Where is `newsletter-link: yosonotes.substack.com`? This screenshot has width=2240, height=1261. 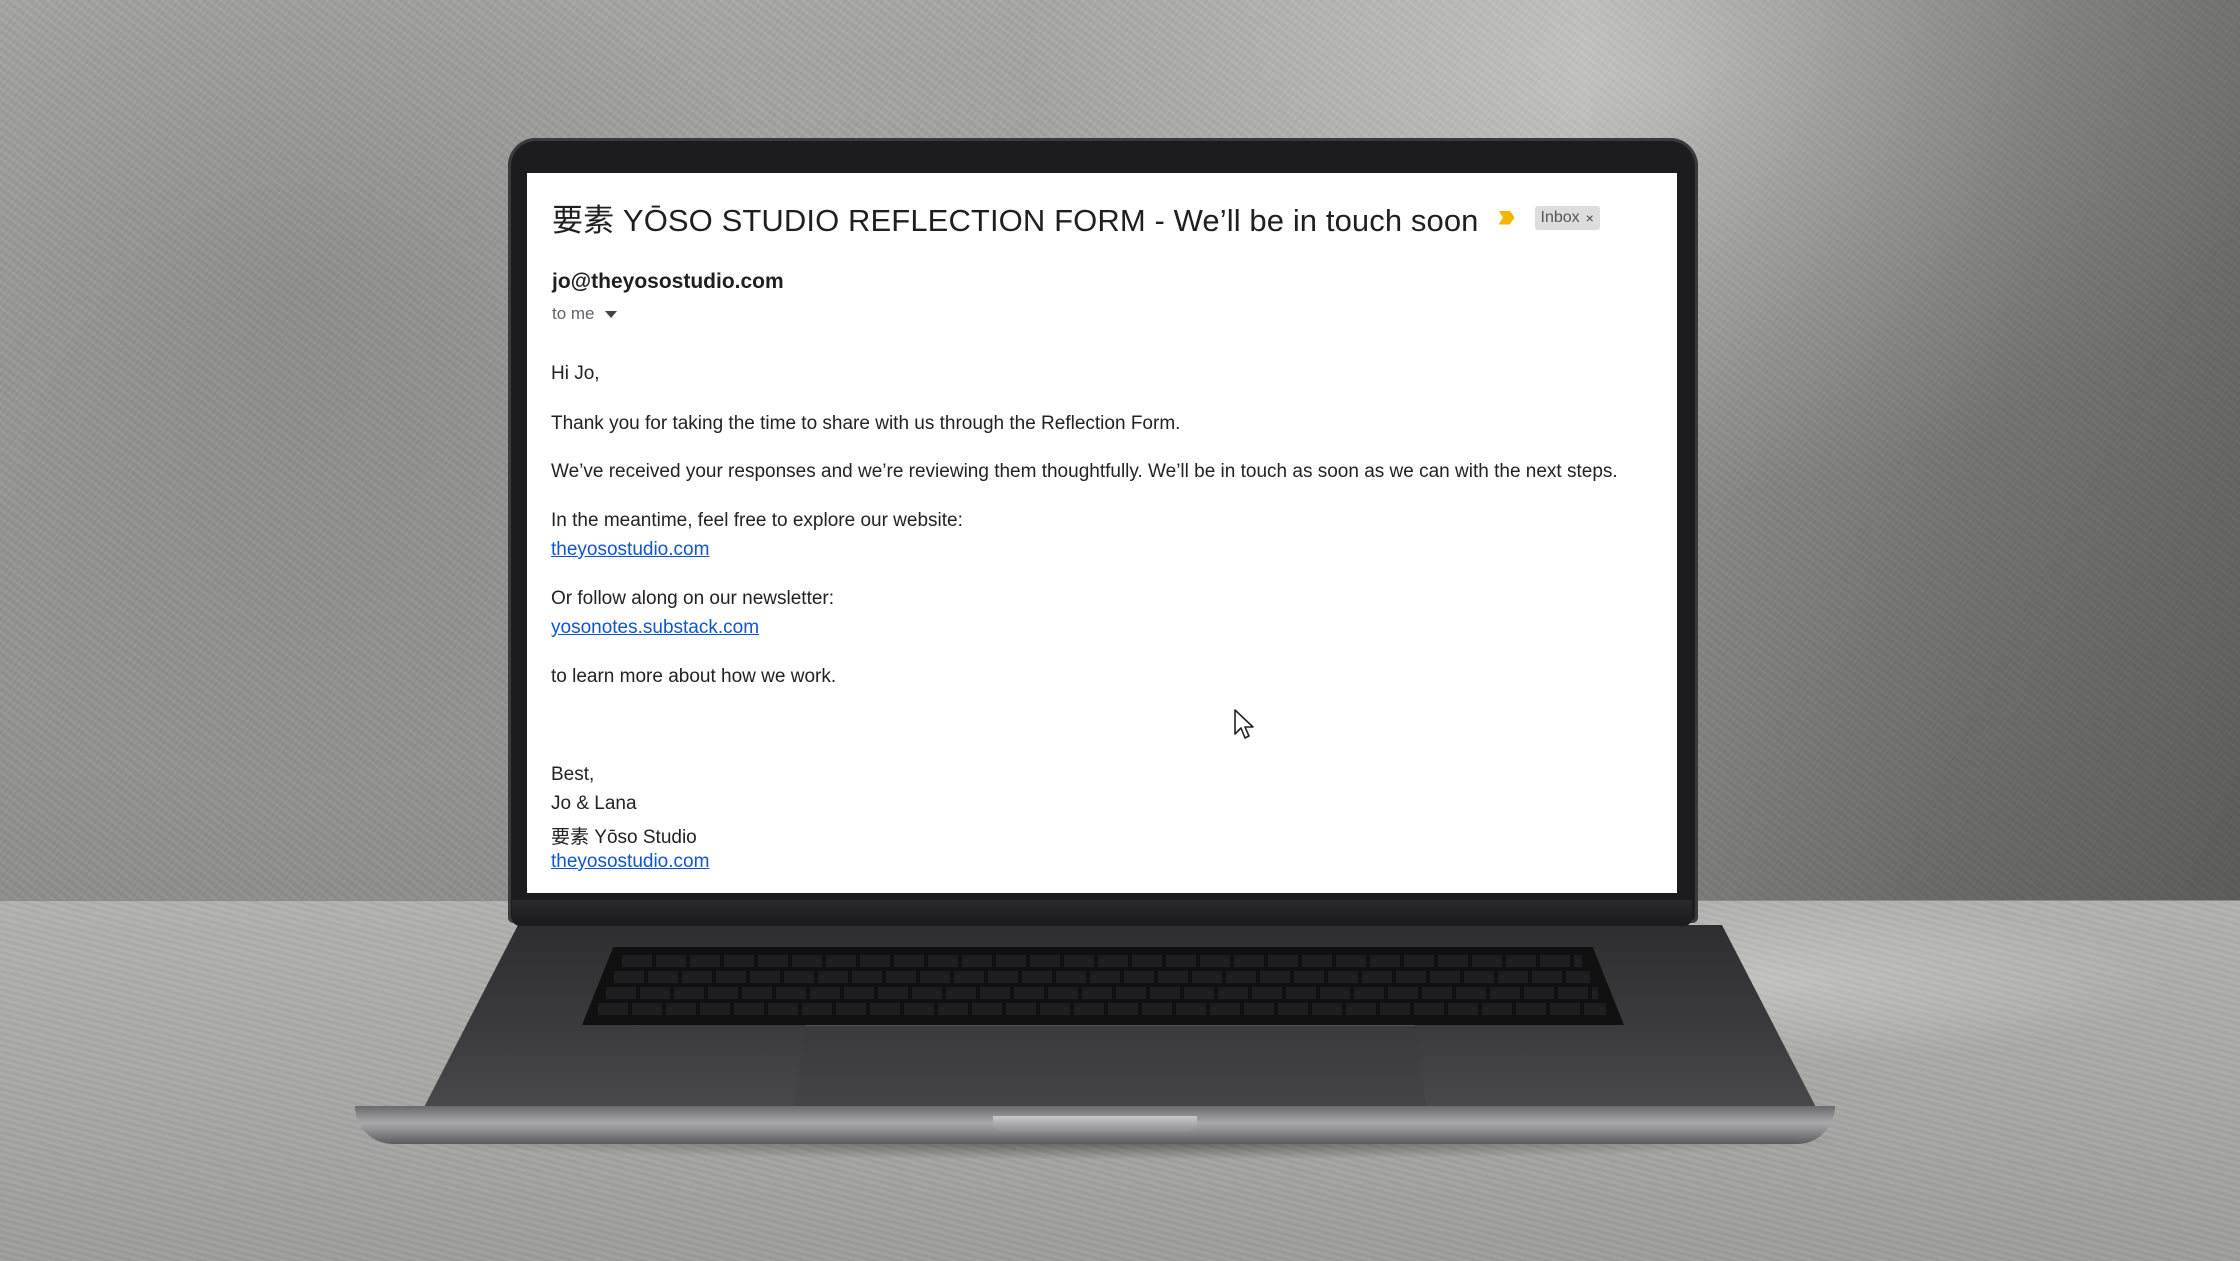
newsletter-link: yosonotes.substack.com is located at coordinates (655, 628).